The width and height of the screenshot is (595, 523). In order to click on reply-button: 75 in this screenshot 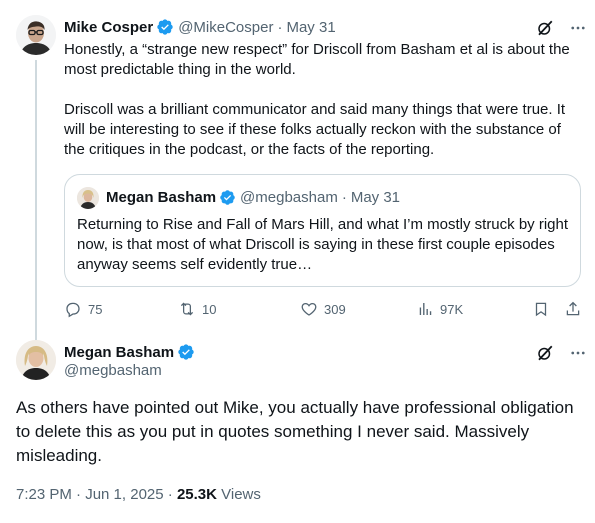, I will do `click(83, 309)`.